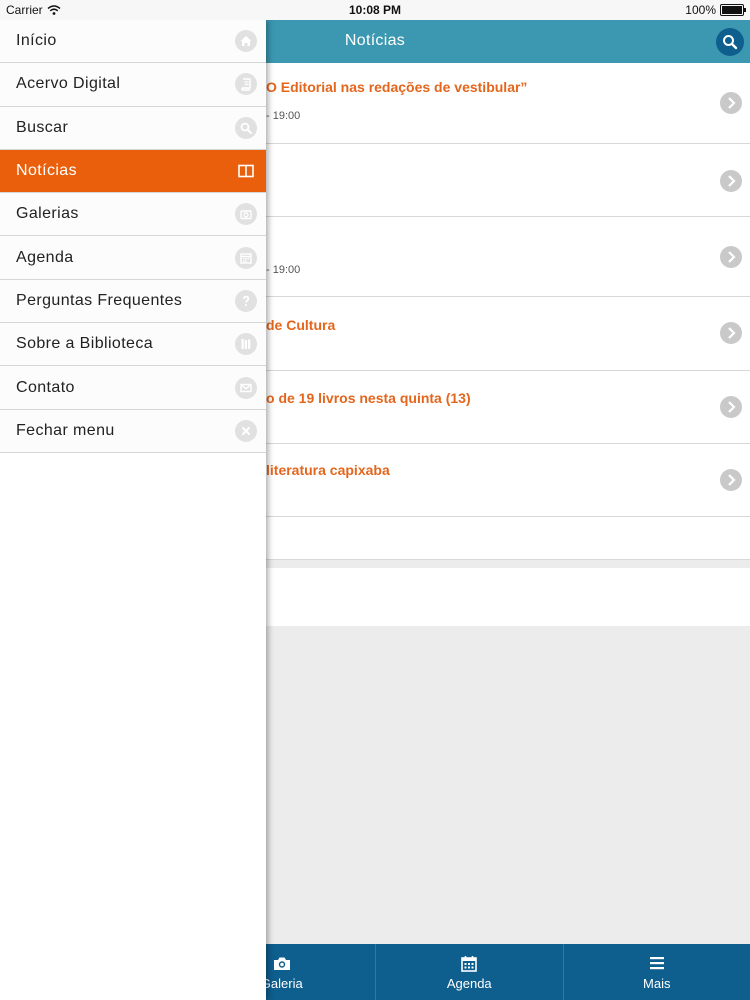  Describe the element at coordinates (133, 85) in the screenshot. I see `menu-item-acervo-digital: Acervo Digital` at that location.